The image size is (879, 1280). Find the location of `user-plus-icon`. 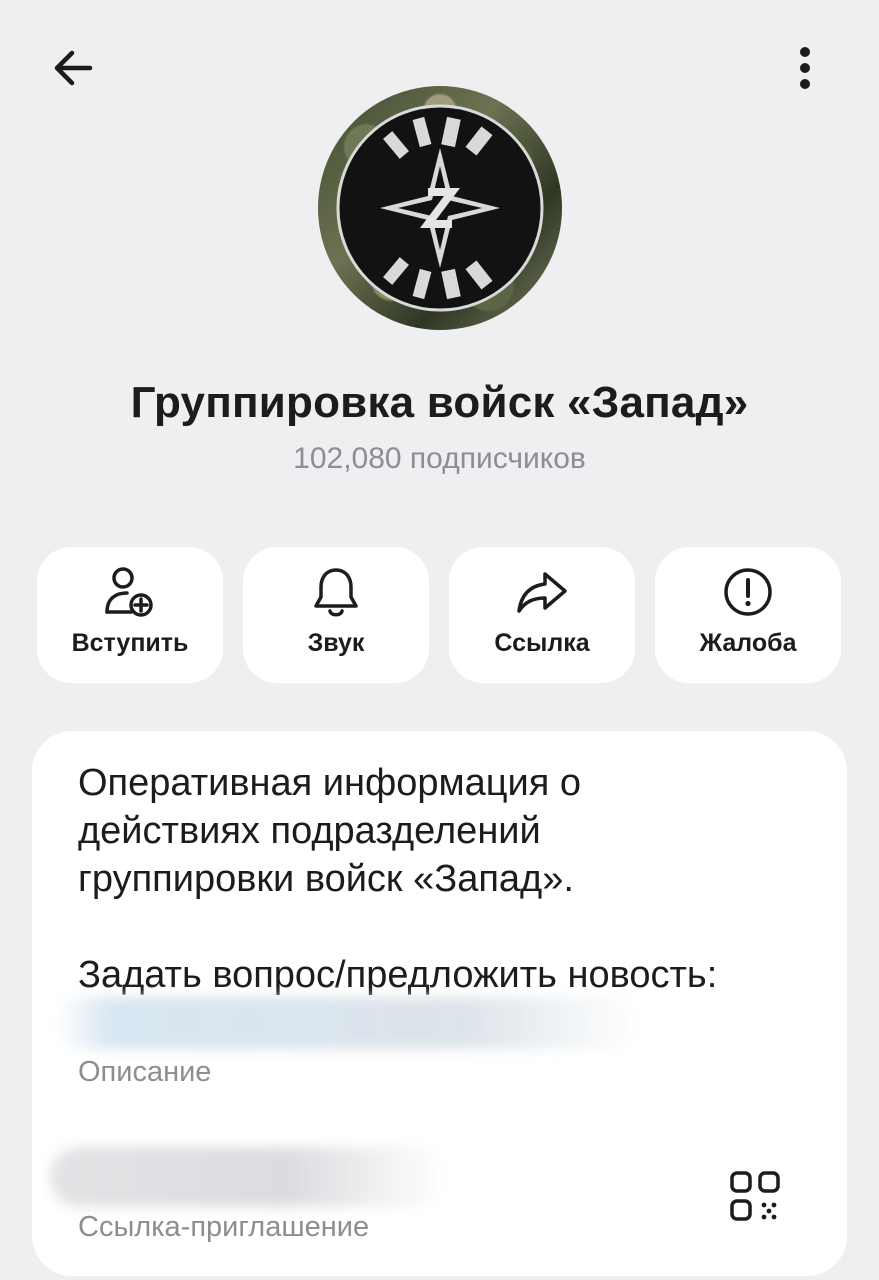

user-plus-icon is located at coordinates (129, 592).